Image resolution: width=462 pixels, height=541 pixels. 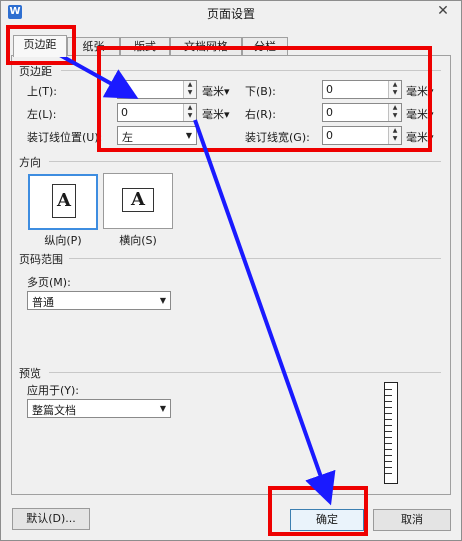 What do you see at coordinates (99, 300) in the screenshot?
I see `multi-page-select: 普通 ▼` at bounding box center [99, 300].